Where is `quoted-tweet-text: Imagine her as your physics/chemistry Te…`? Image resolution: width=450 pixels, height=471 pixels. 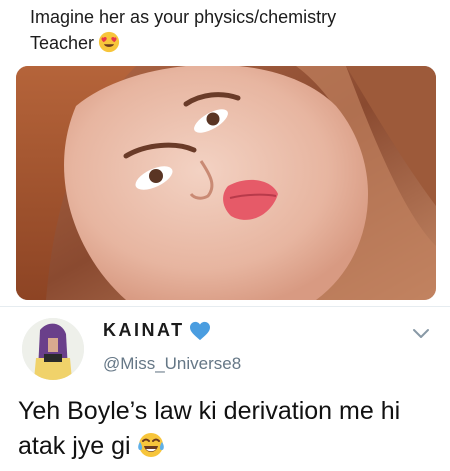
quoted-tweet-text: Imagine her as your physics/chemistry Te… is located at coordinates (225, 30).